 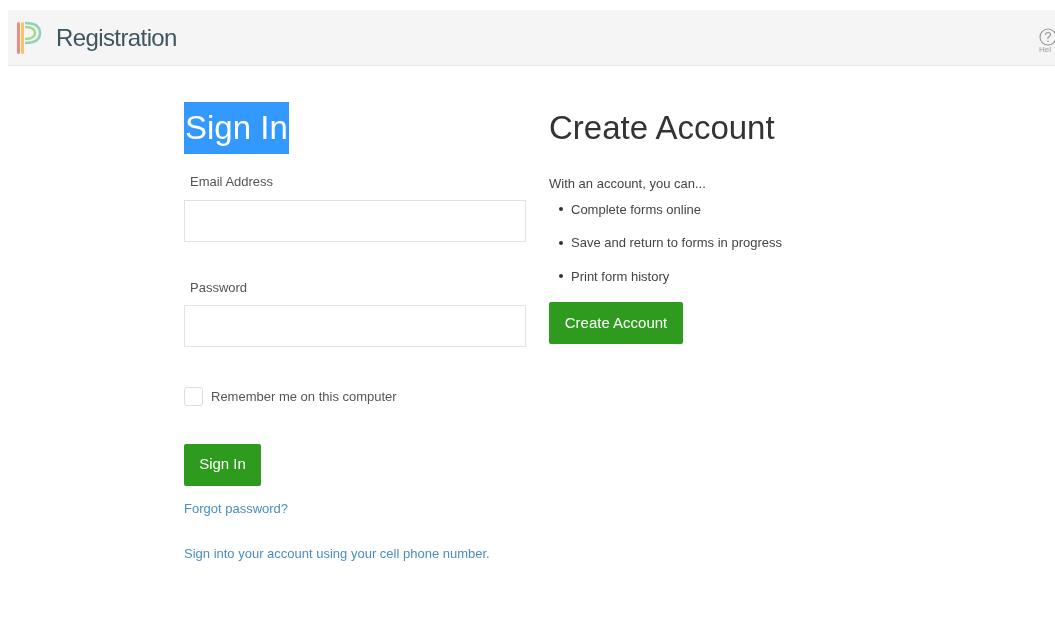 What do you see at coordinates (337, 554) in the screenshot?
I see `phone-sign-in-link: Sign into your account using your cell phone number.` at bounding box center [337, 554].